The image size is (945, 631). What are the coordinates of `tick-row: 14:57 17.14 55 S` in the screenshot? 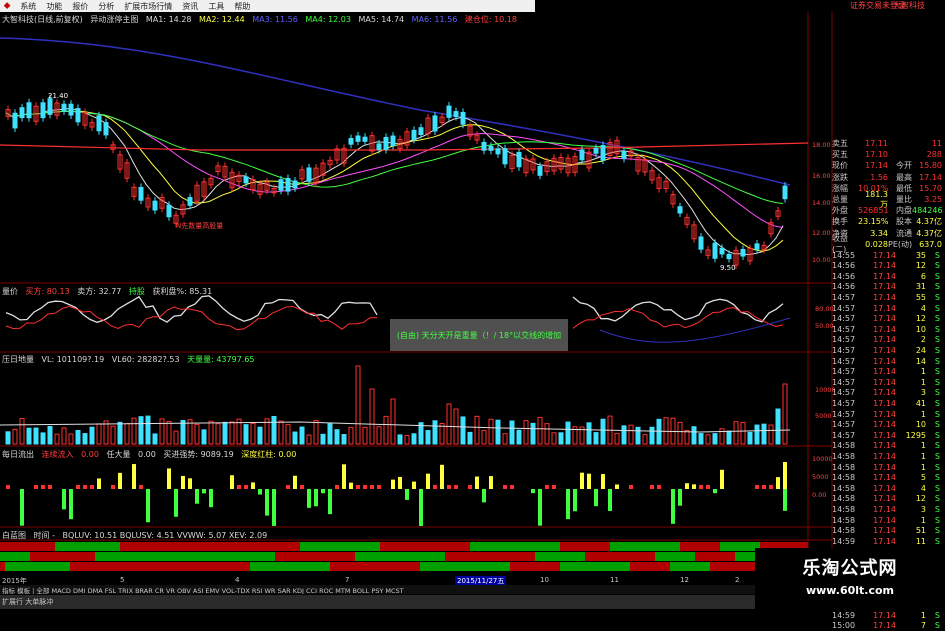 It's located at (888, 297).